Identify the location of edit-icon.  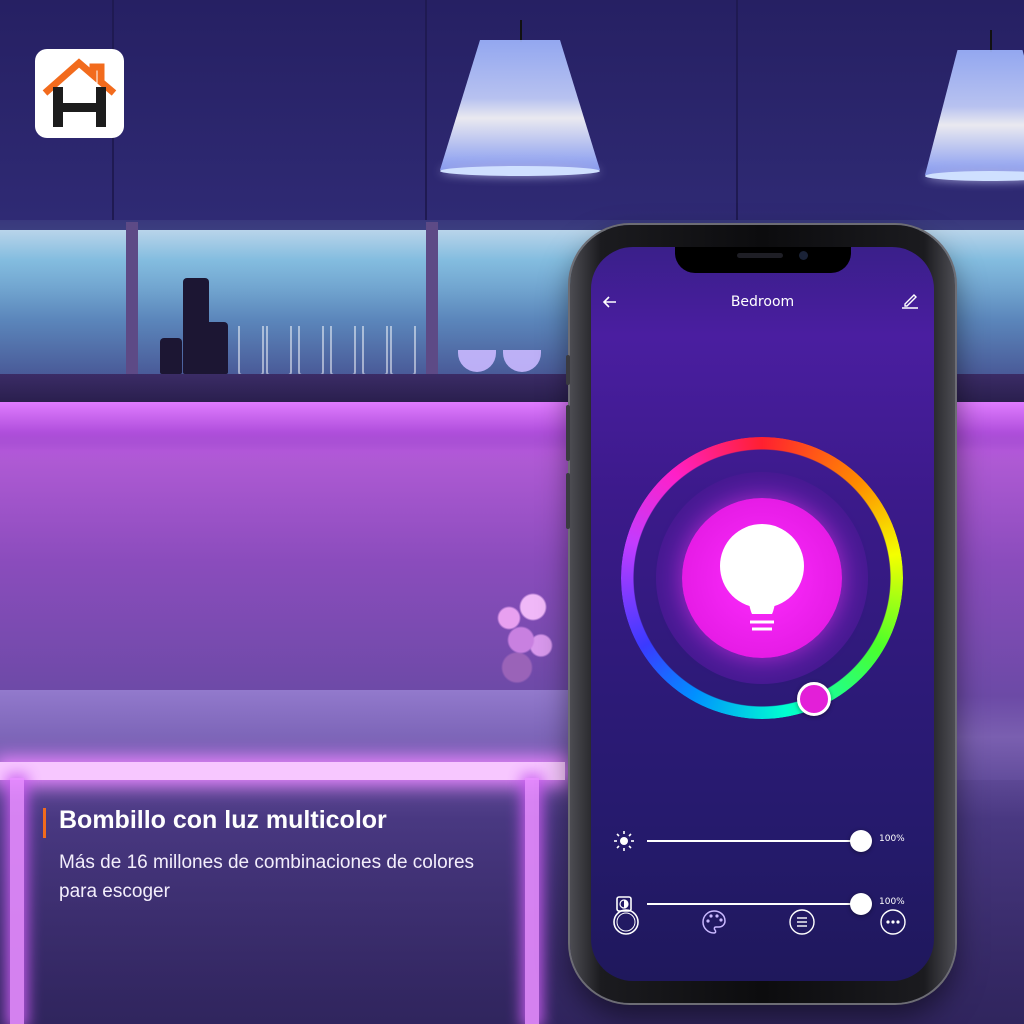
(910, 301).